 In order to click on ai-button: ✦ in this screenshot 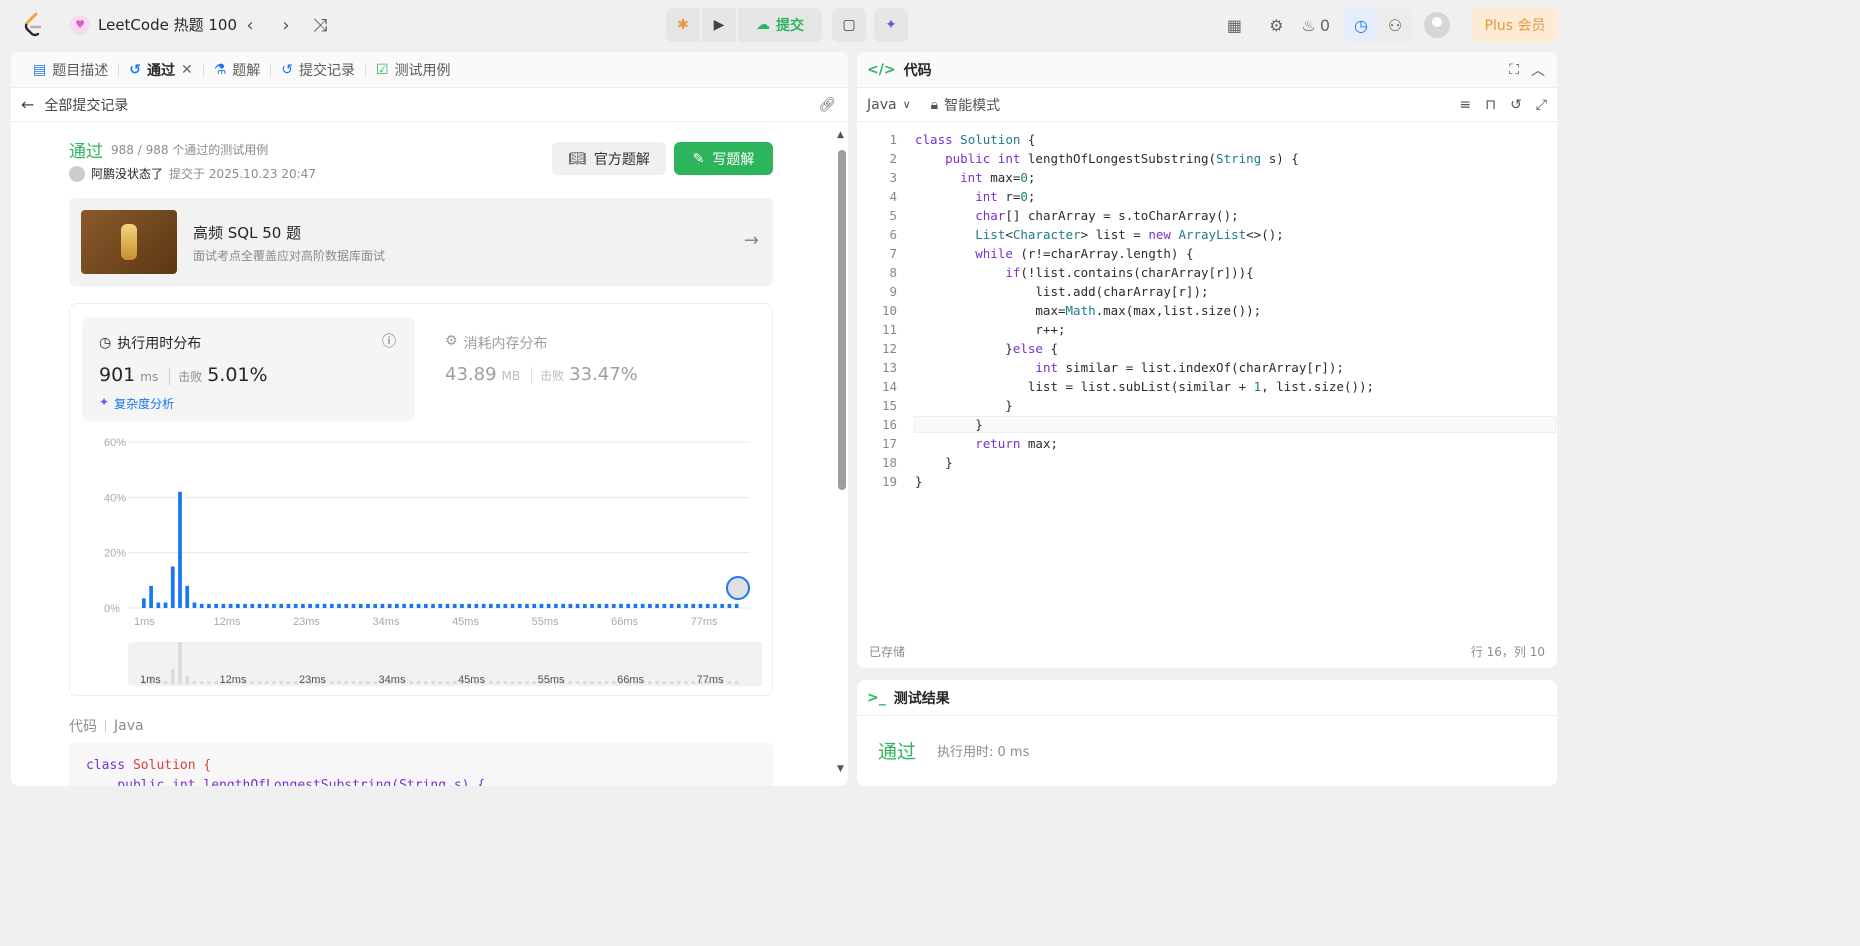, I will do `click(891, 25)`.